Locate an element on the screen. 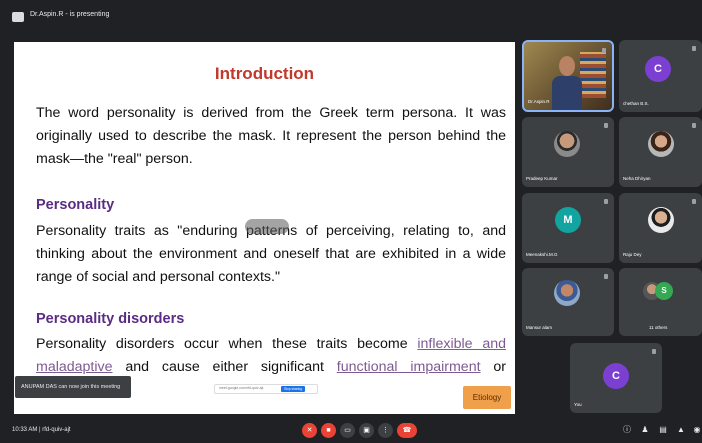 This screenshot has width=702, height=443. participant-tile-you: C You is located at coordinates (616, 378).